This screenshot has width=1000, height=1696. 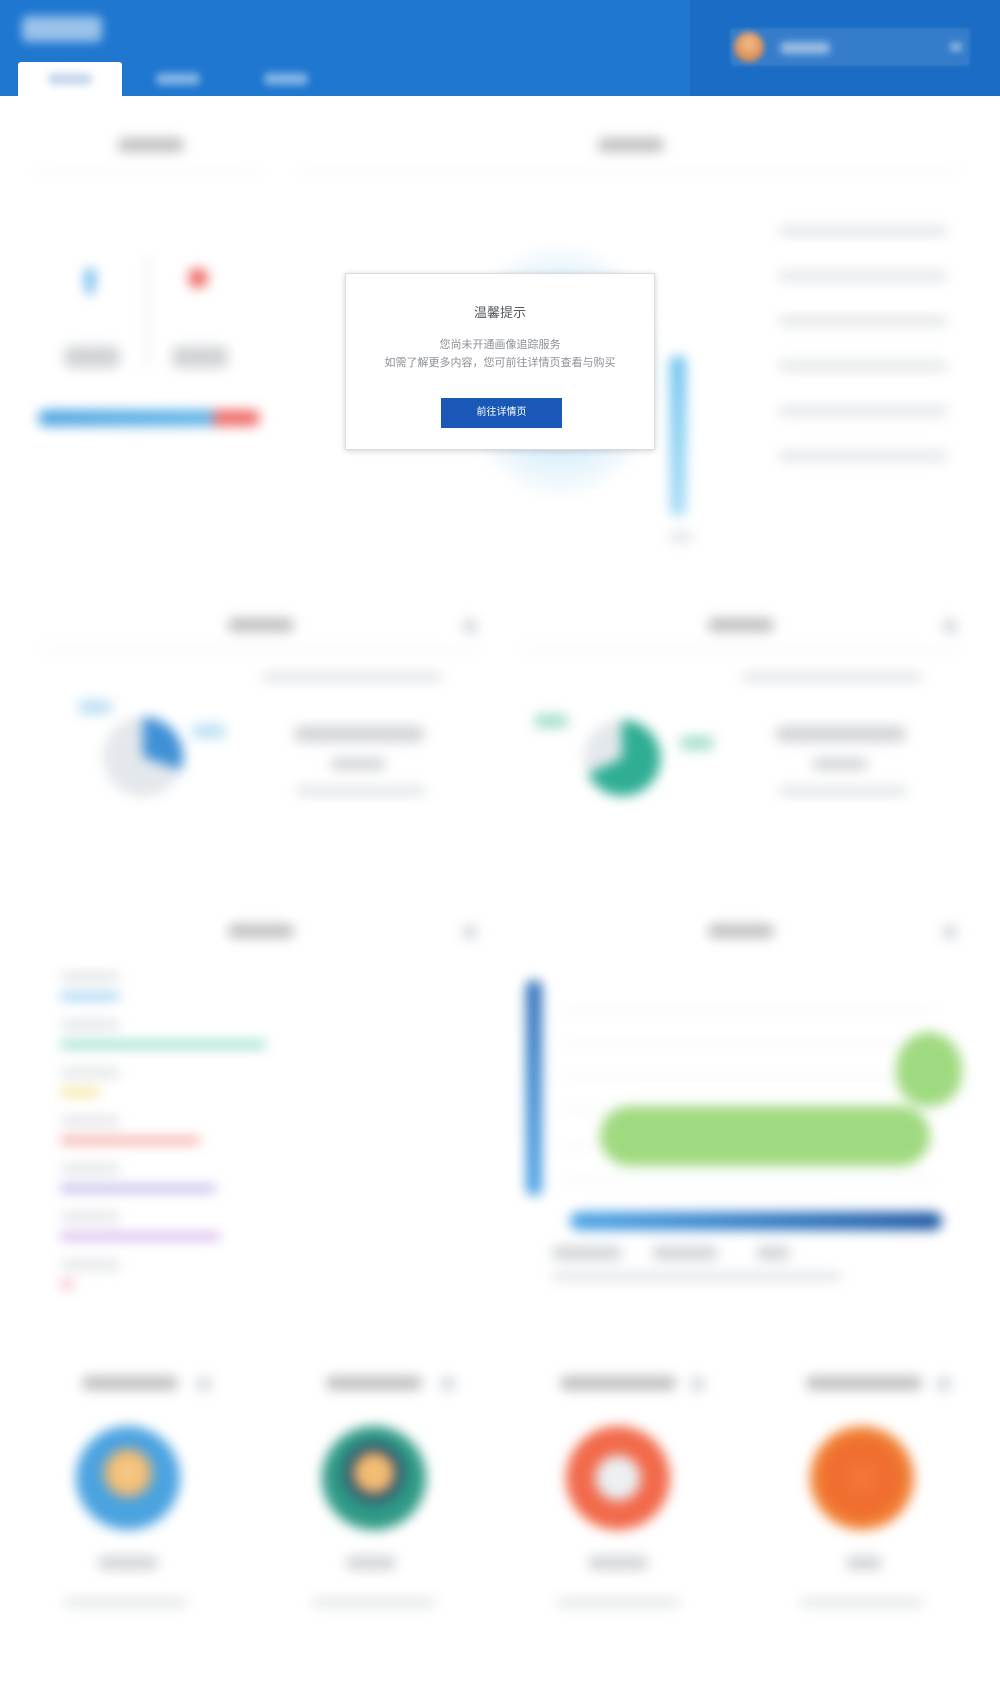 I want to click on modal-message-line-2: 如需了解更多内容，您可前往详情页查看与购买, so click(x=500, y=362).